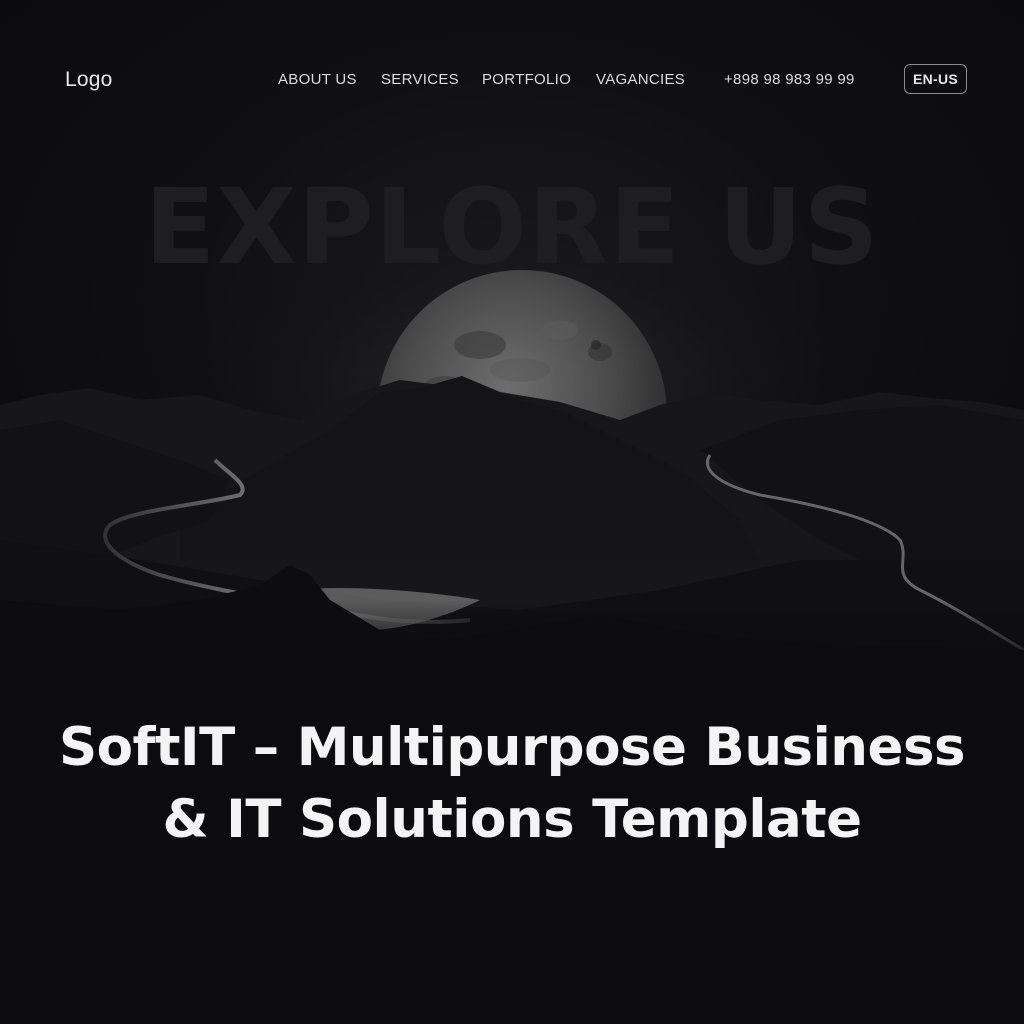 The height and width of the screenshot is (1024, 1024). What do you see at coordinates (789, 79) in the screenshot?
I see `phone-number-link: +898 98 983 99 99` at bounding box center [789, 79].